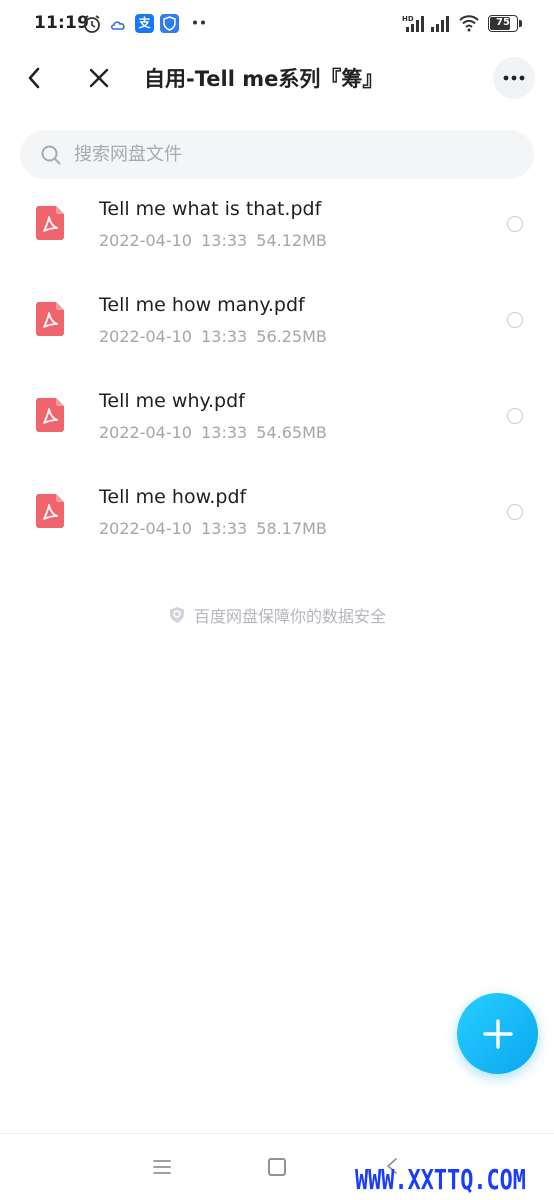  What do you see at coordinates (199, 22) in the screenshot?
I see `more-notifications-icon` at bounding box center [199, 22].